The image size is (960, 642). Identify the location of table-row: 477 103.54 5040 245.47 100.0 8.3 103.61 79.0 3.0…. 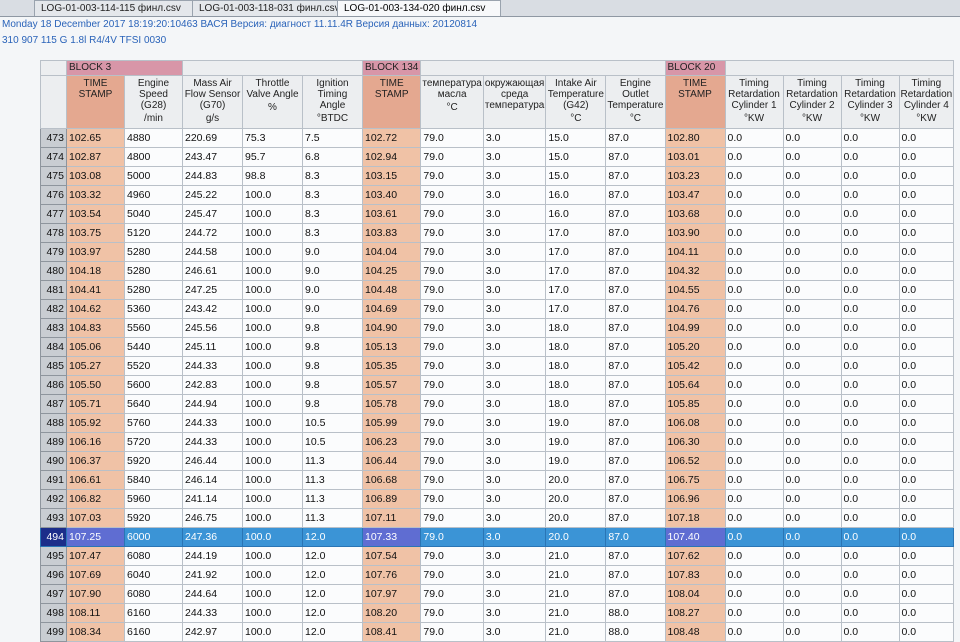
(497, 214).